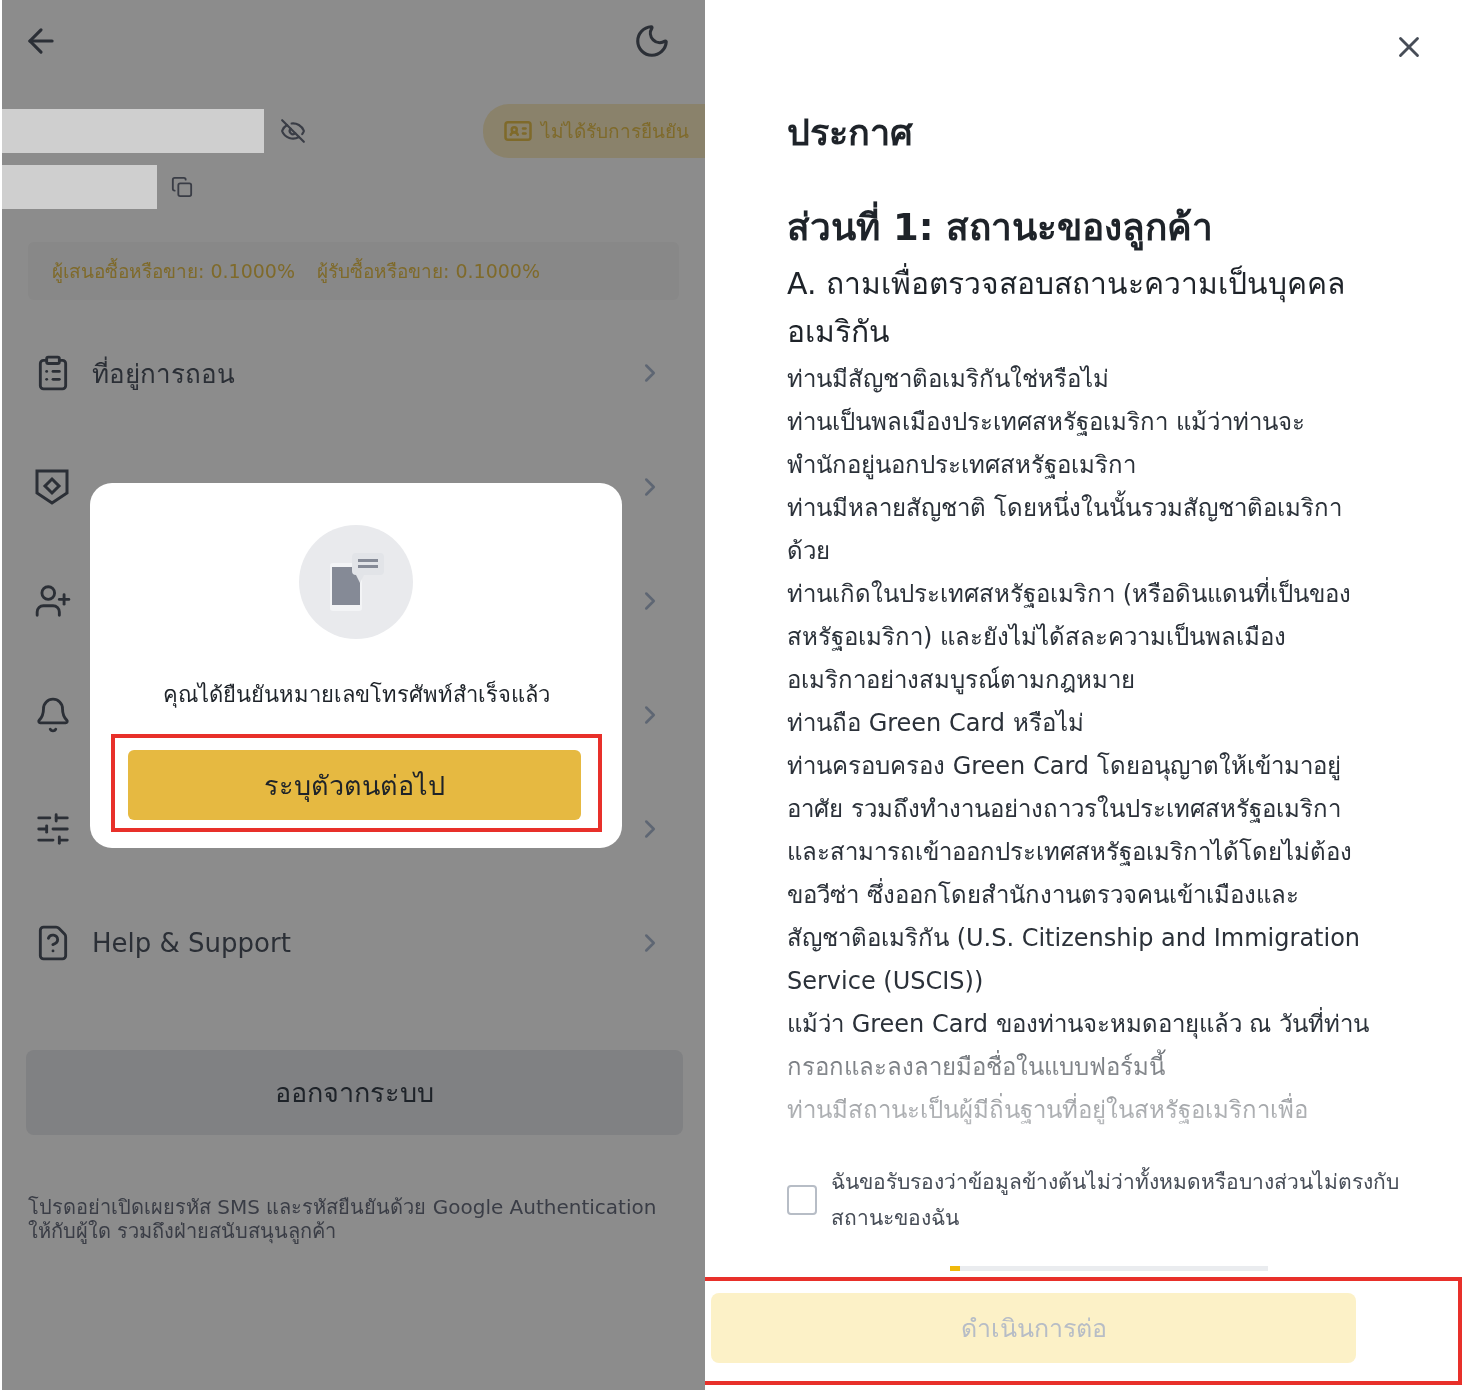  Describe the element at coordinates (1074, 938) in the screenshot. I see `notice-text-line: สัญชาติอเมริกัน (U.S. Citizenship and Immigration` at that location.